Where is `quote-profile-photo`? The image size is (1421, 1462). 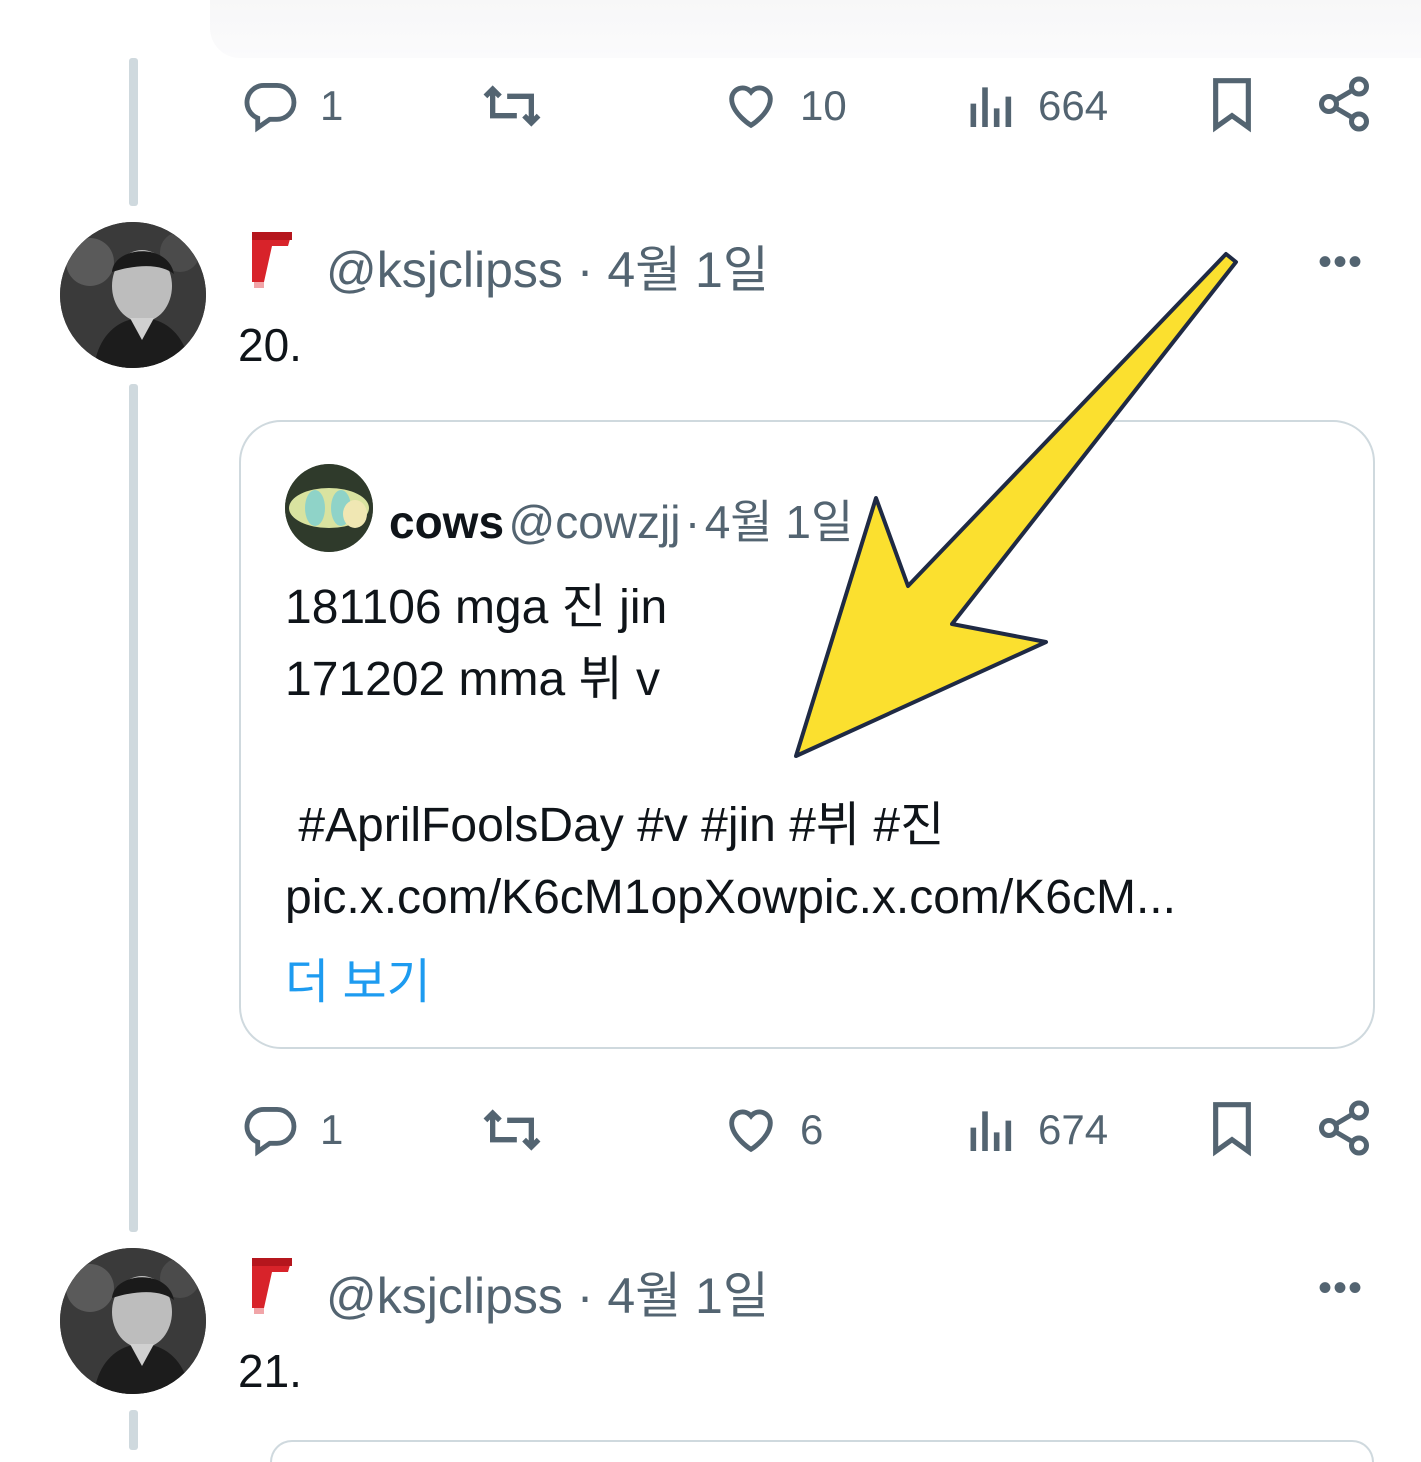 quote-profile-photo is located at coordinates (329, 508).